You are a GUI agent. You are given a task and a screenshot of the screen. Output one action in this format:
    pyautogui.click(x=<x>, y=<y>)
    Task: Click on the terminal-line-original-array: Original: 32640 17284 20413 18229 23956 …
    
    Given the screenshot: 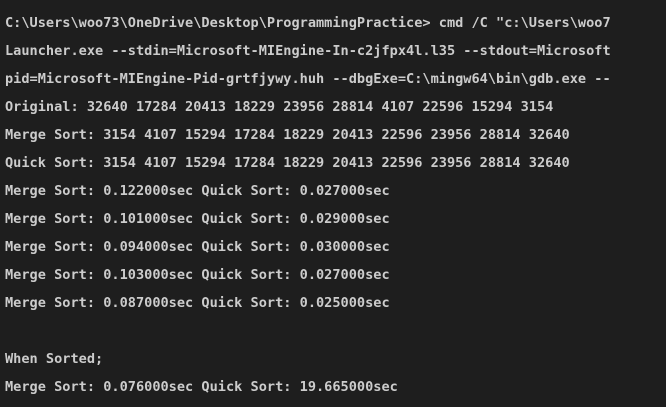 What is the action you would take?
    pyautogui.click(x=279, y=107)
    